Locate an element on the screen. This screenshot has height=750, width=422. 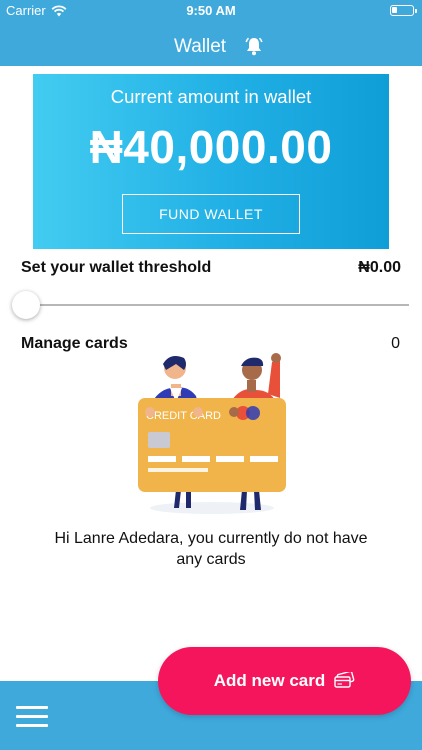
bell-icon is located at coordinates (254, 46).